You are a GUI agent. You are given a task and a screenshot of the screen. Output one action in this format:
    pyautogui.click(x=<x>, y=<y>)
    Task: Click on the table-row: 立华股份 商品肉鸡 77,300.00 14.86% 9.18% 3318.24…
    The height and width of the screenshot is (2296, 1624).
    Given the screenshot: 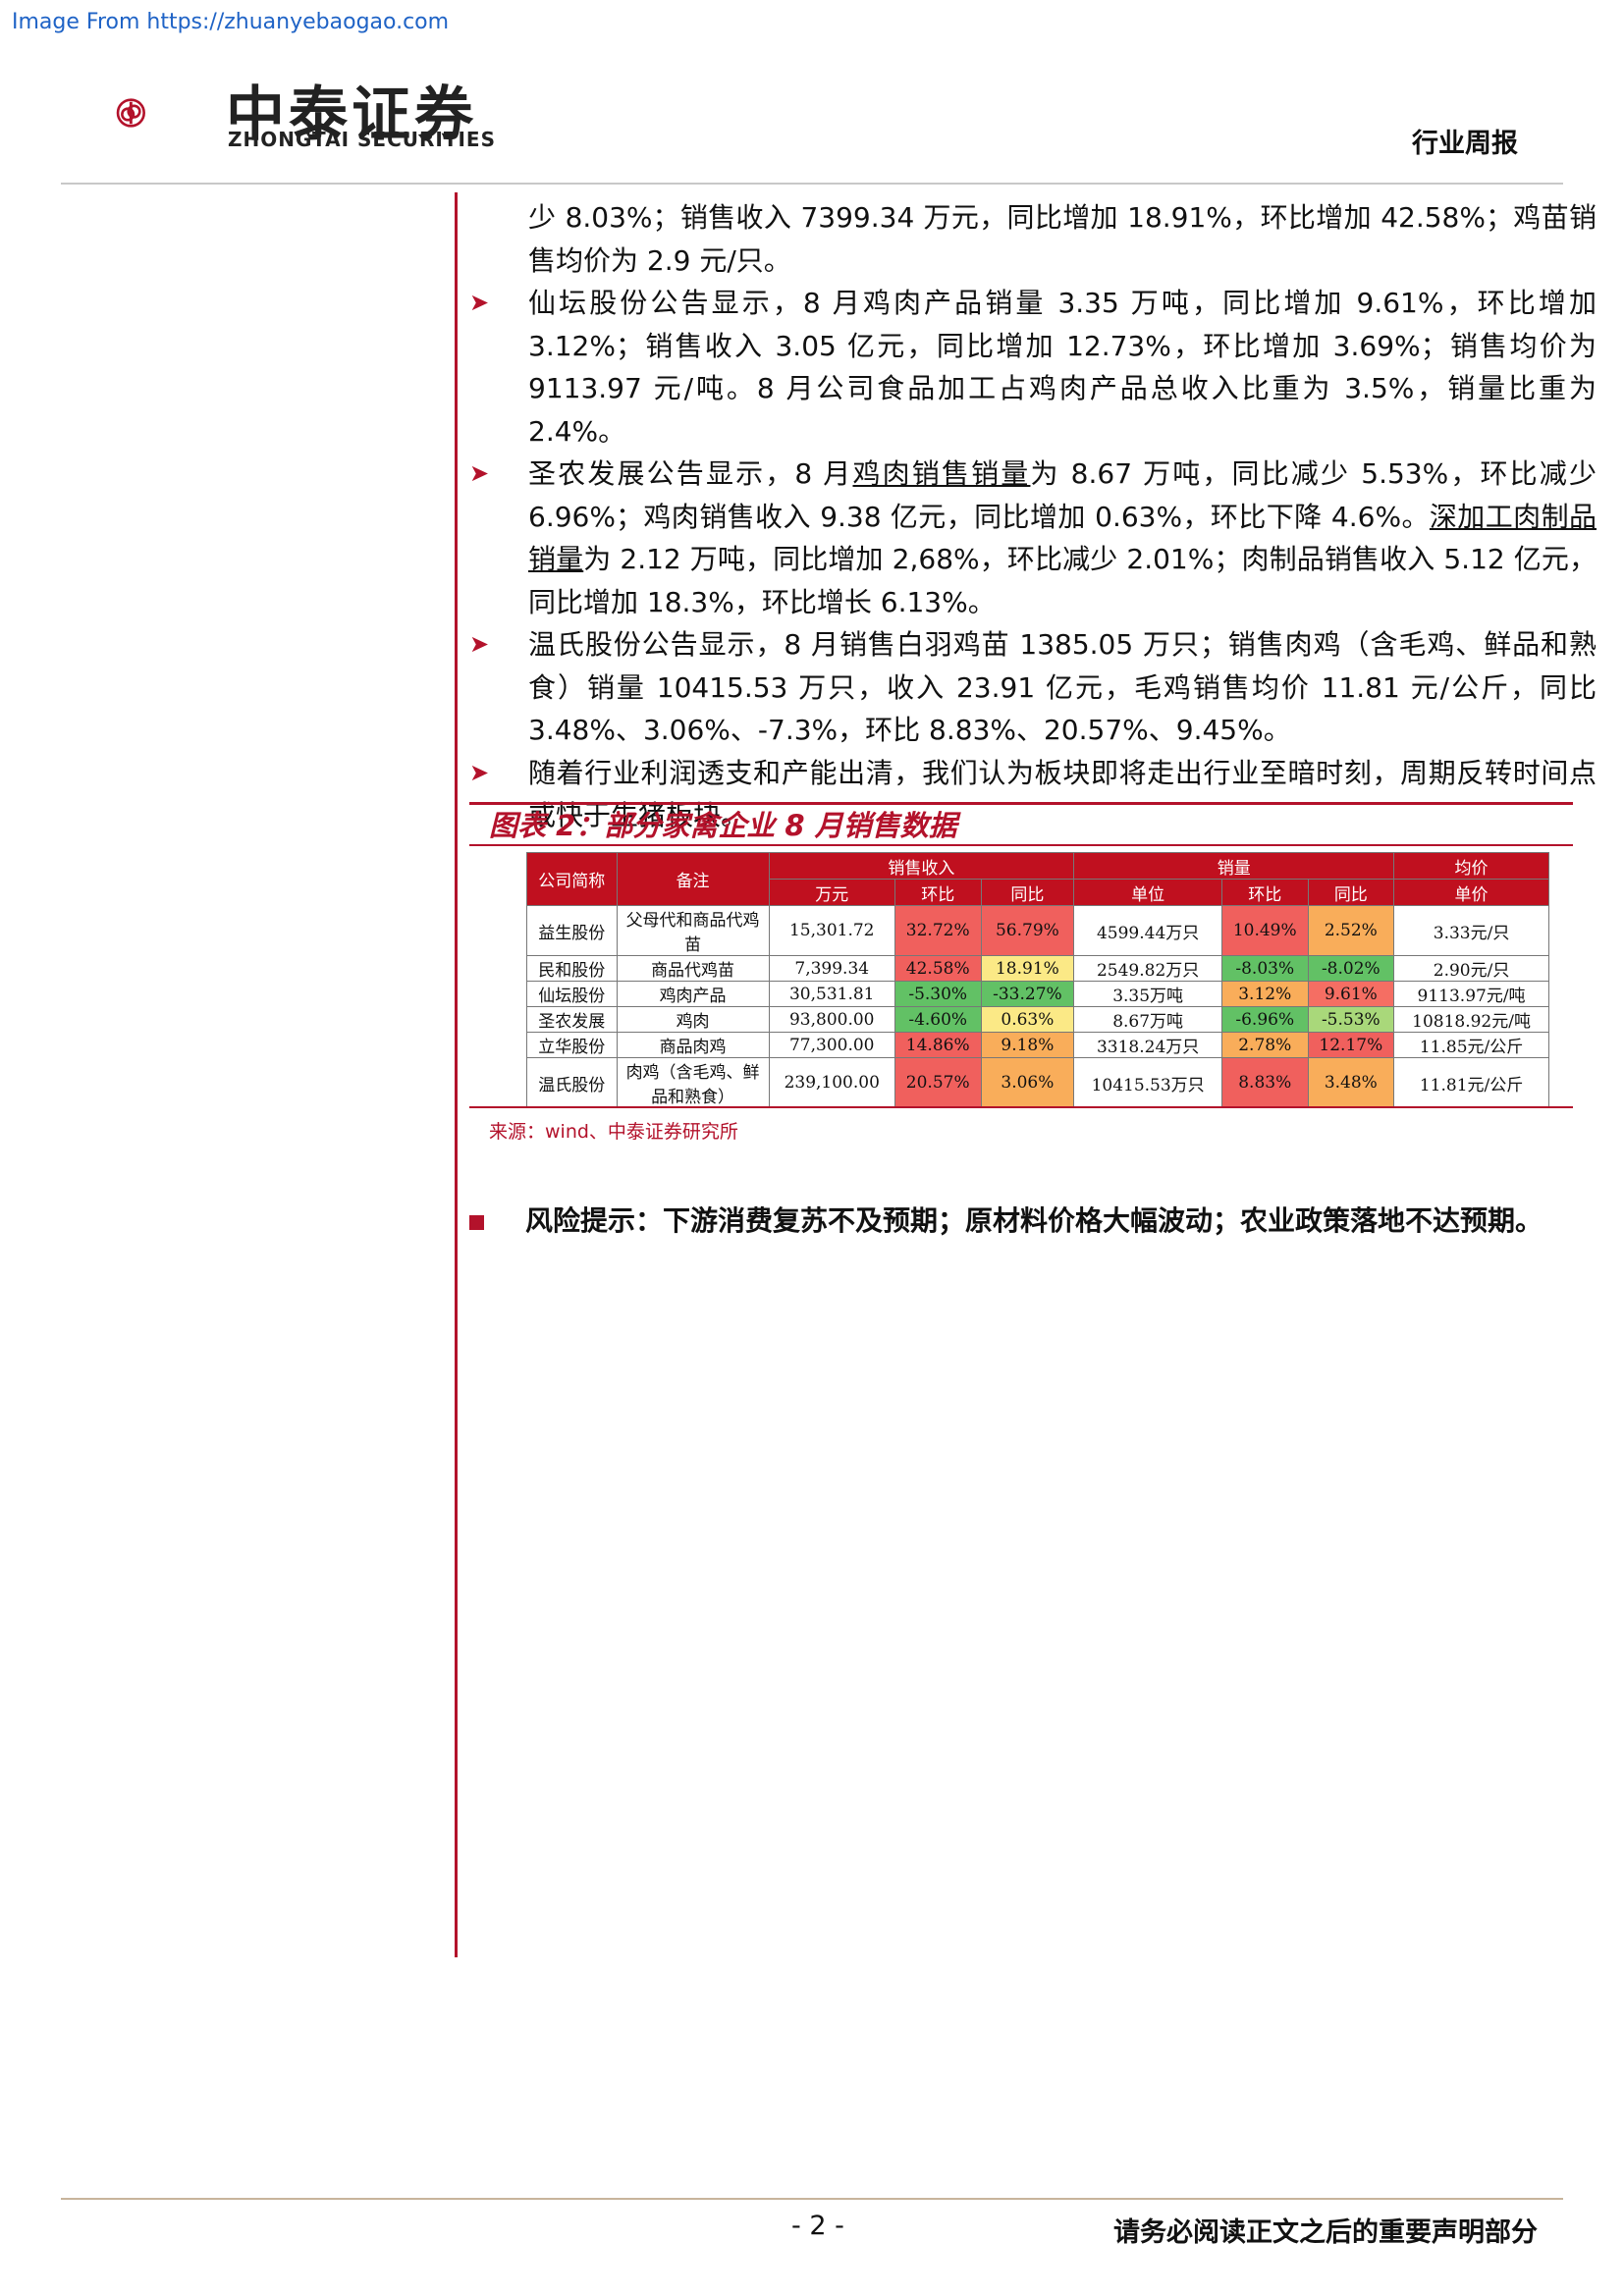 What is the action you would take?
    pyautogui.click(x=1037, y=1045)
    